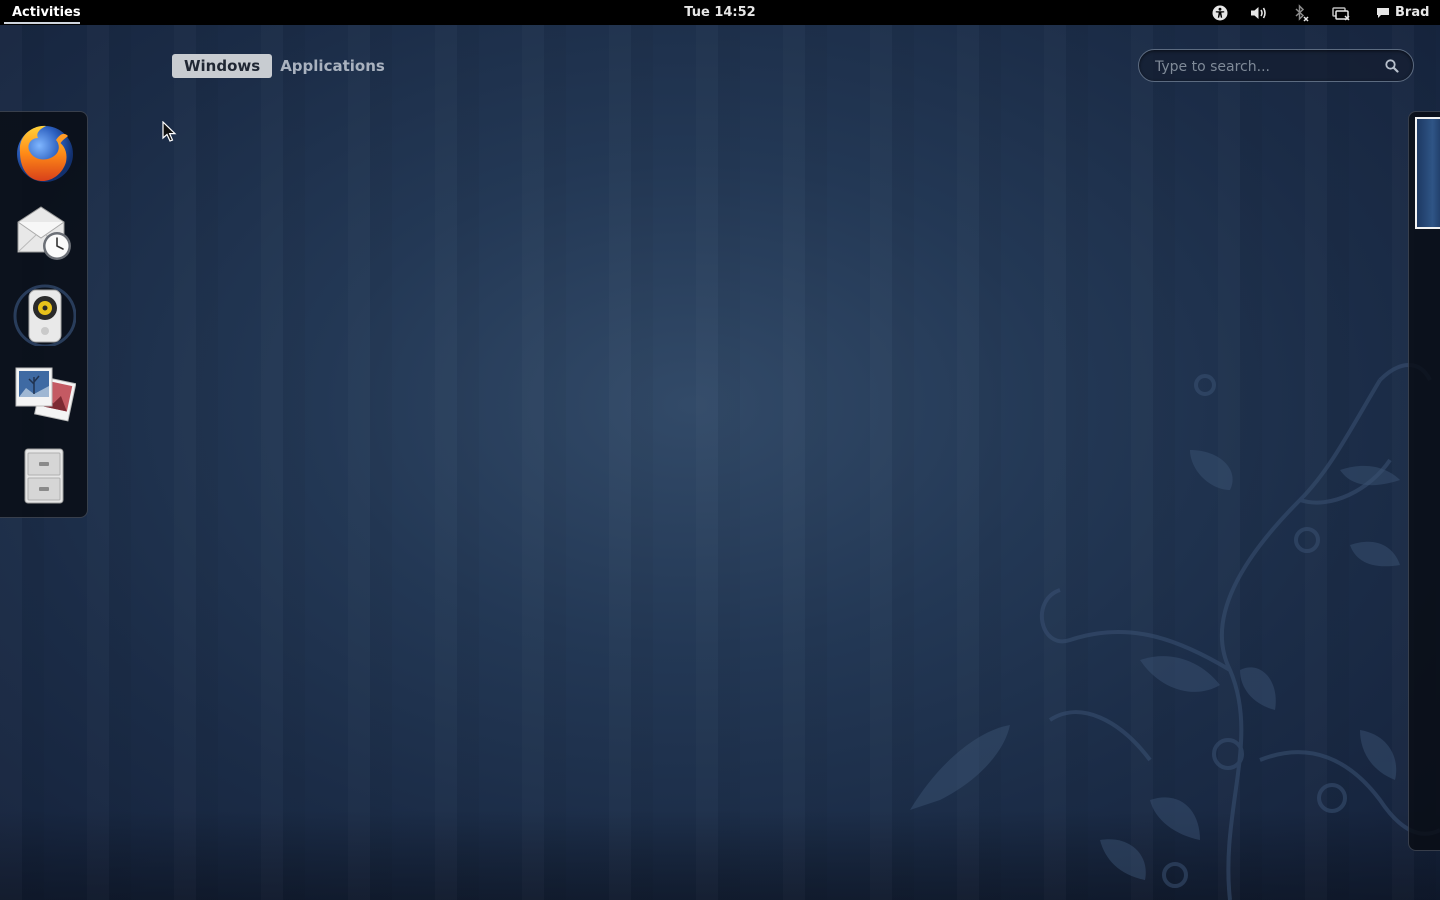 Image resolution: width=1440 pixels, height=900 pixels. I want to click on dash-item-files, so click(44, 475).